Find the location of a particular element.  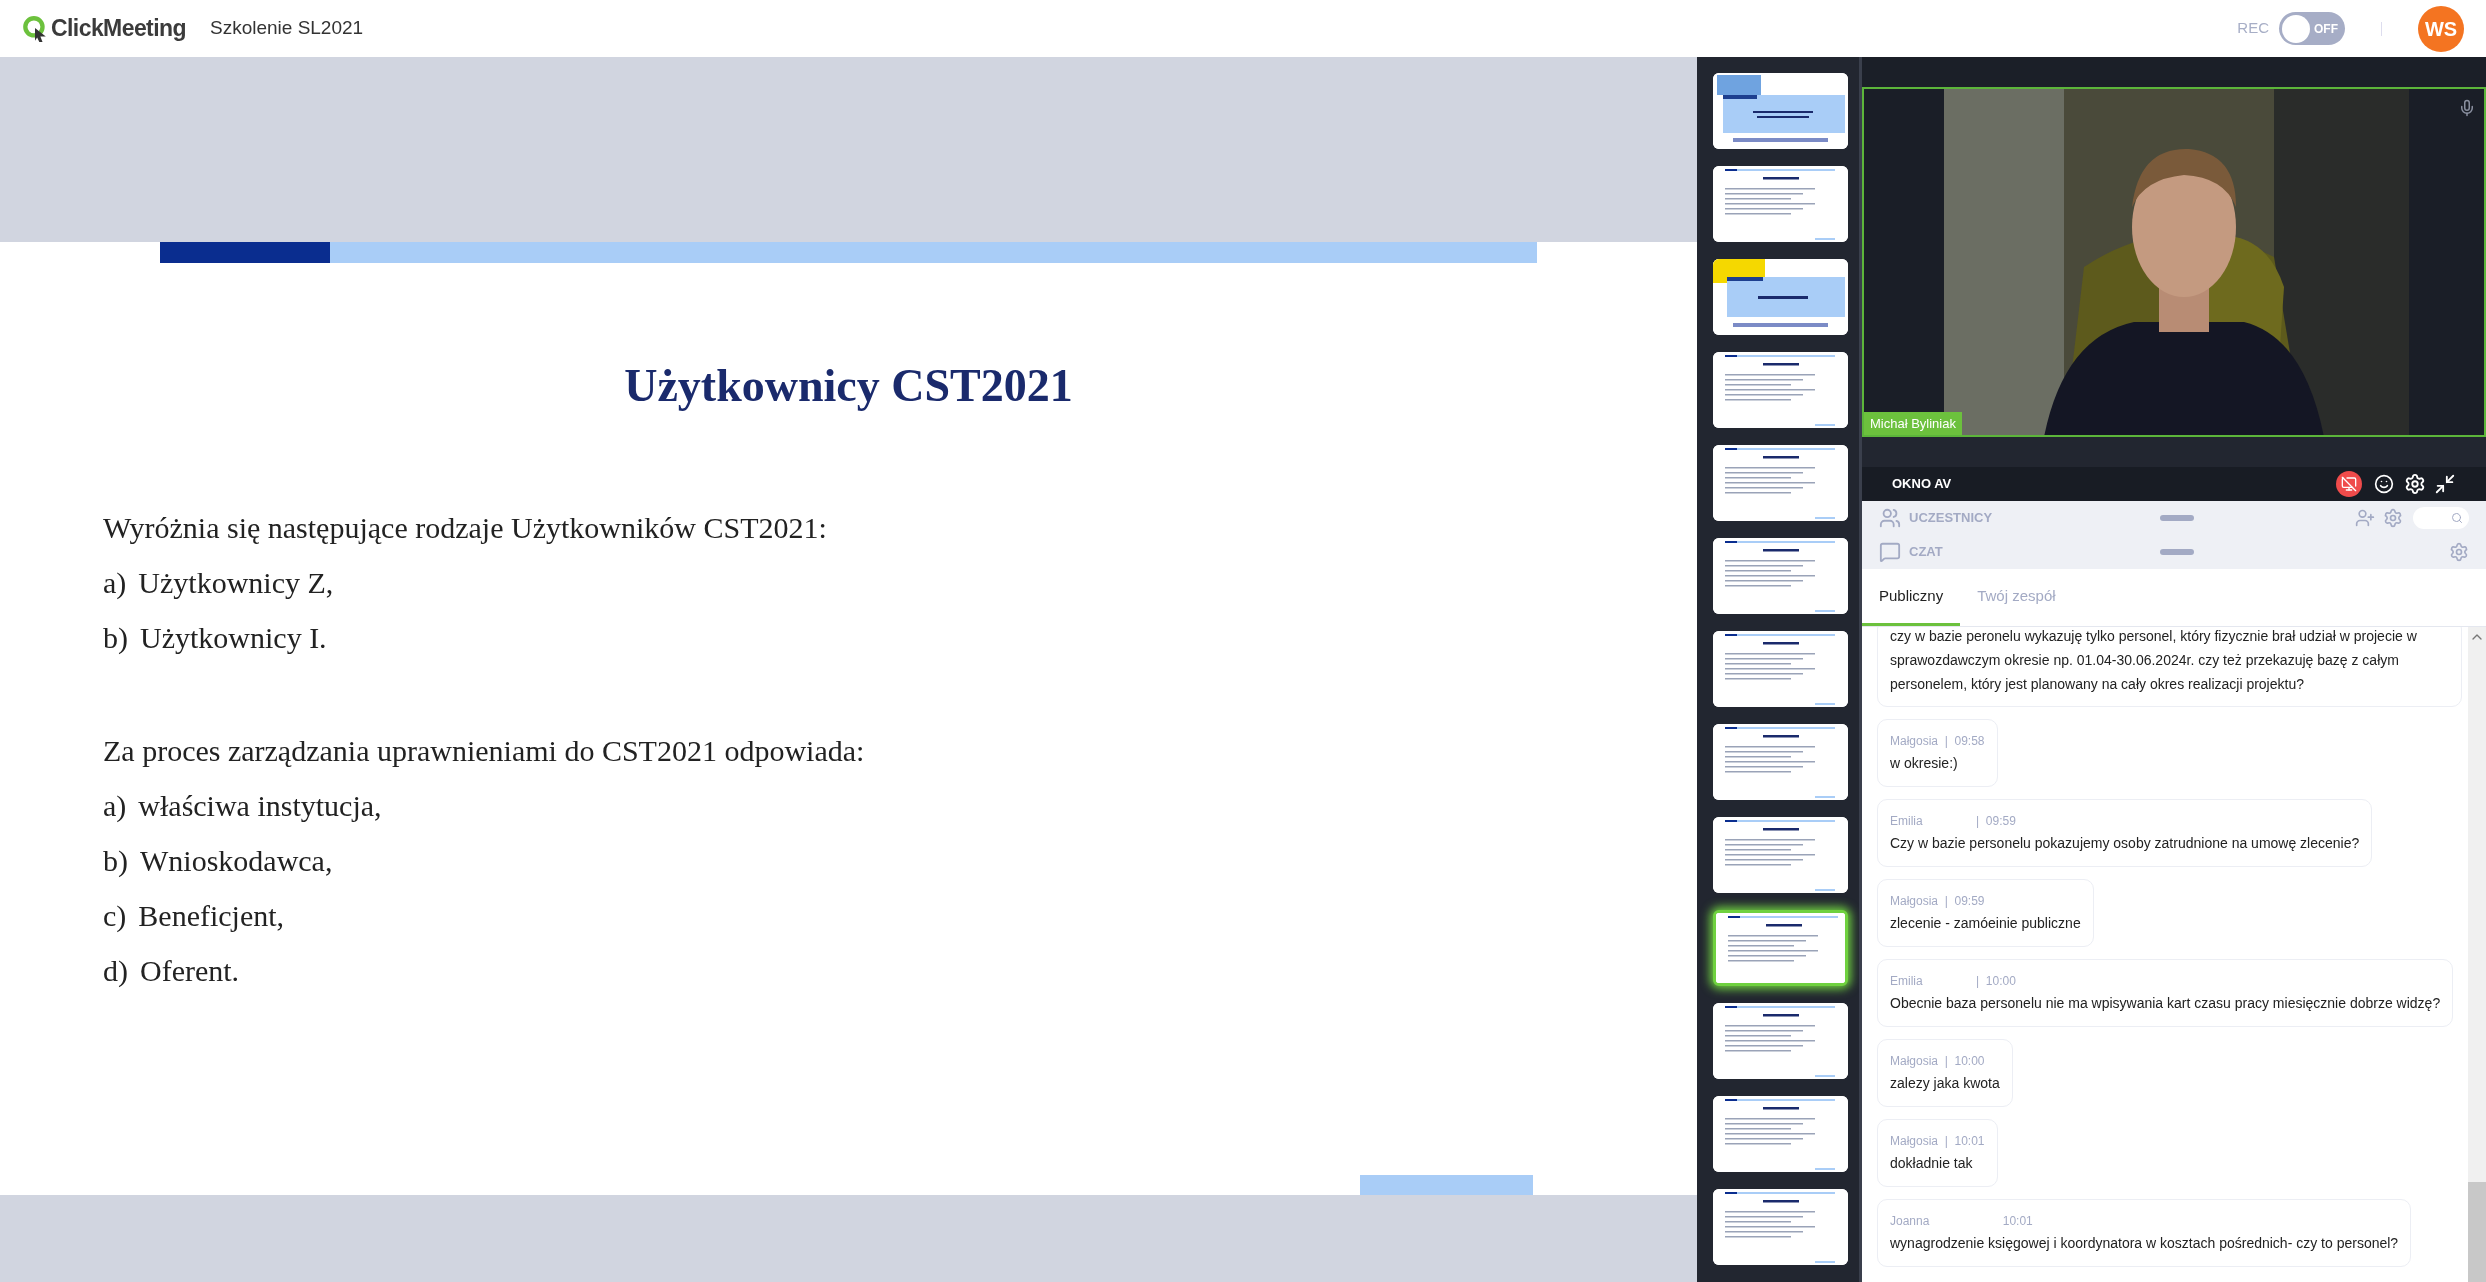

message-meta: Małgosia | 10:01 is located at coordinates (1937, 1141).